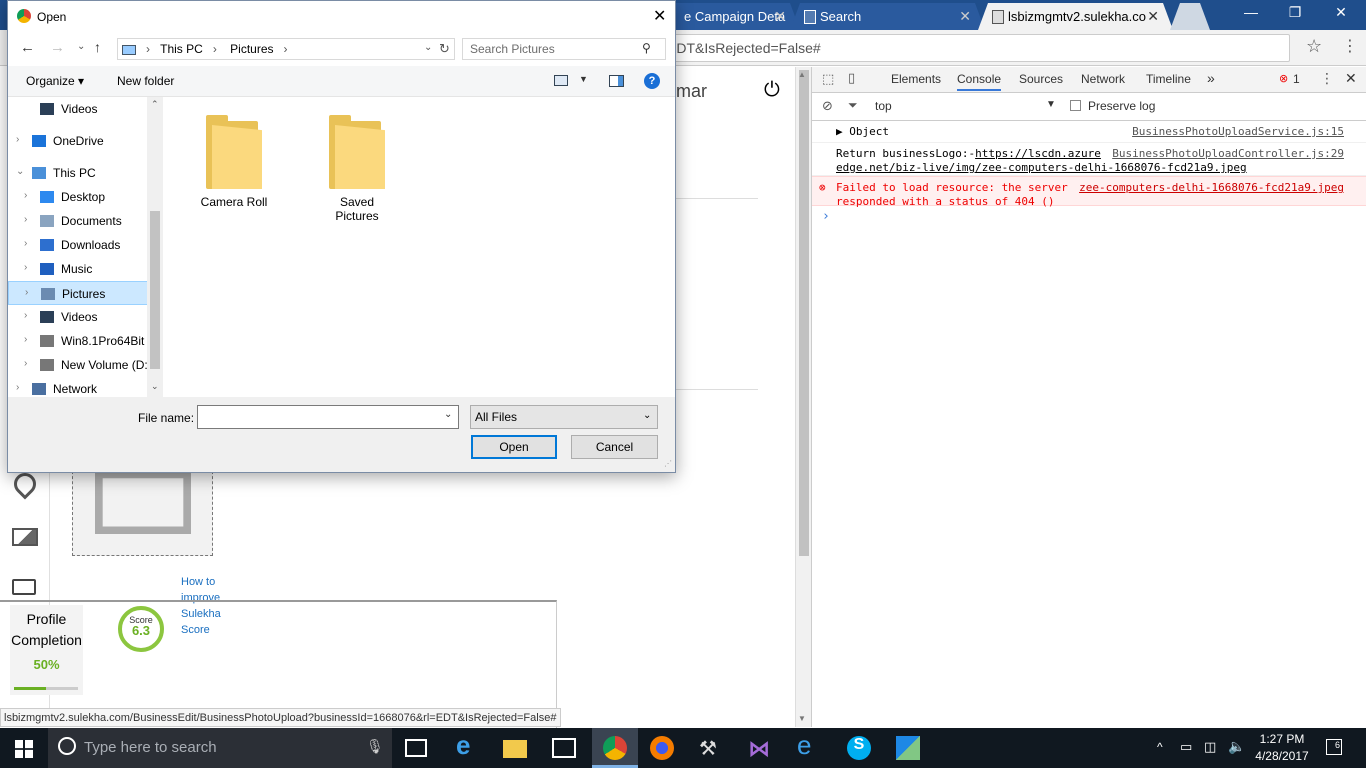 The width and height of the screenshot is (1366, 768). What do you see at coordinates (328, 417) in the screenshot?
I see `file-name-input` at bounding box center [328, 417].